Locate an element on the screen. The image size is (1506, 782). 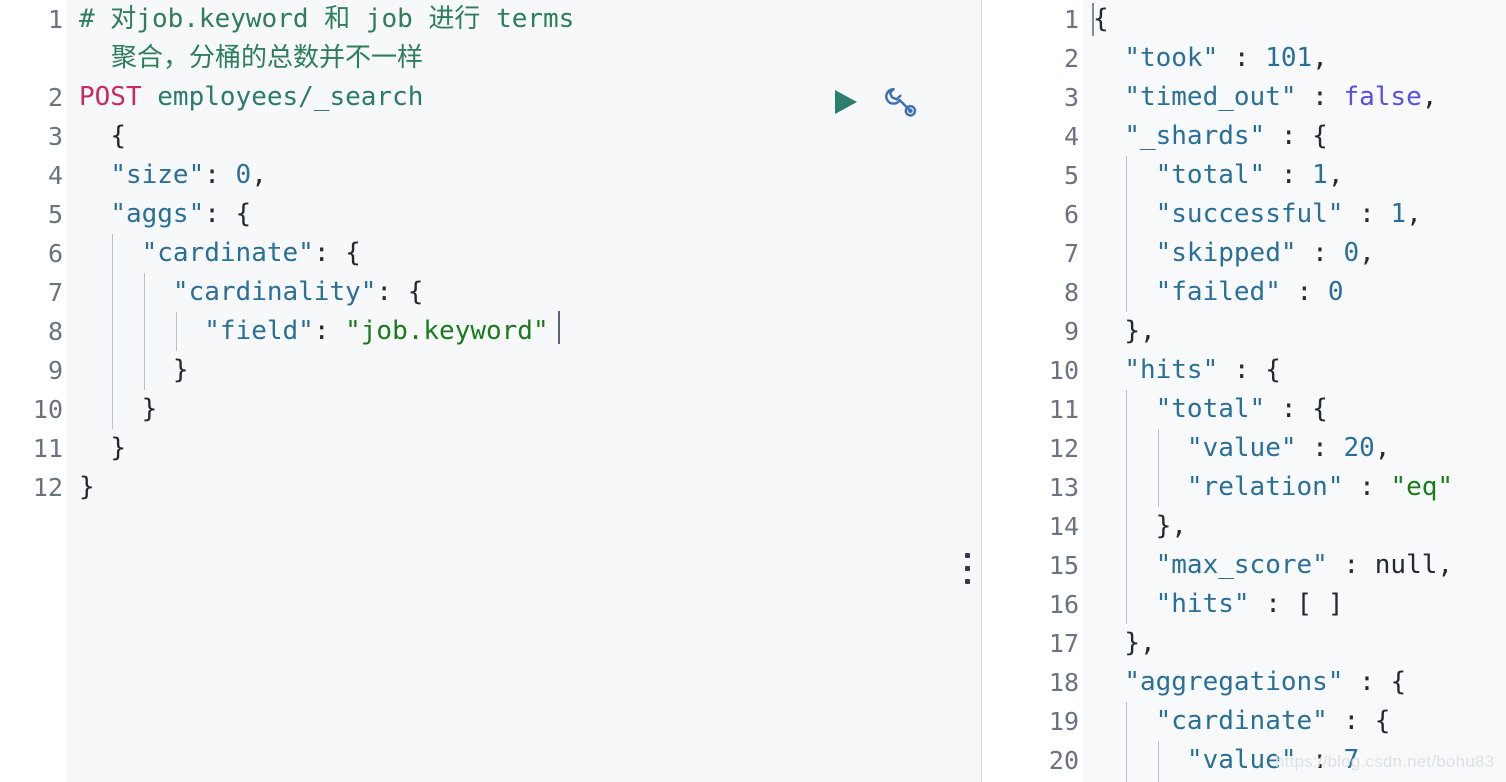
line-number-label: 2 is located at coordinates (1071, 58).